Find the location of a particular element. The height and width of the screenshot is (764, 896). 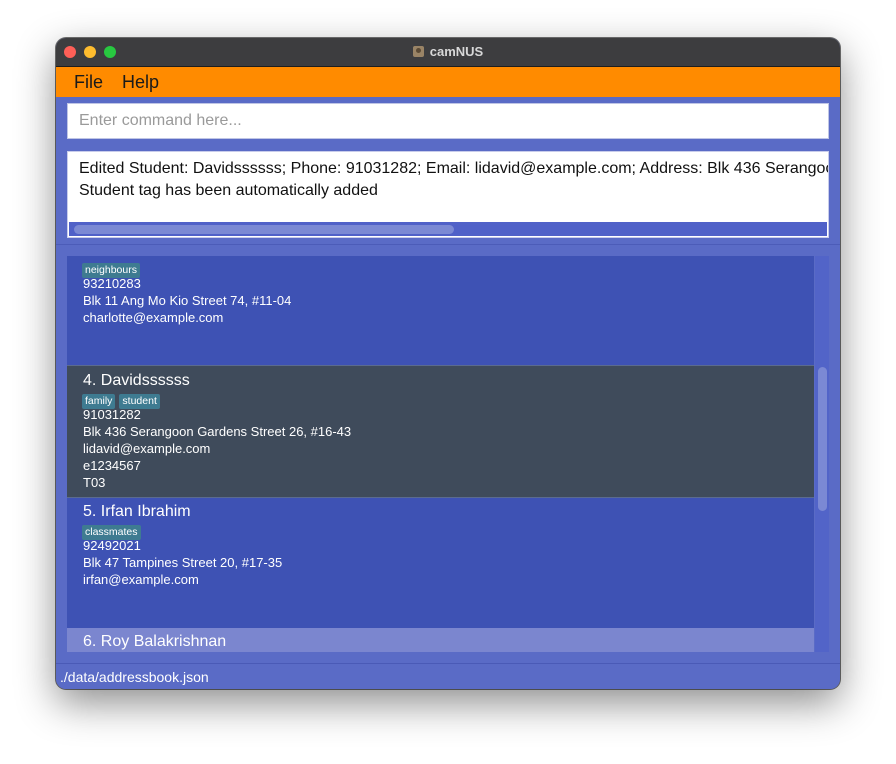

result-scrollbar-thumb is located at coordinates (264, 229).